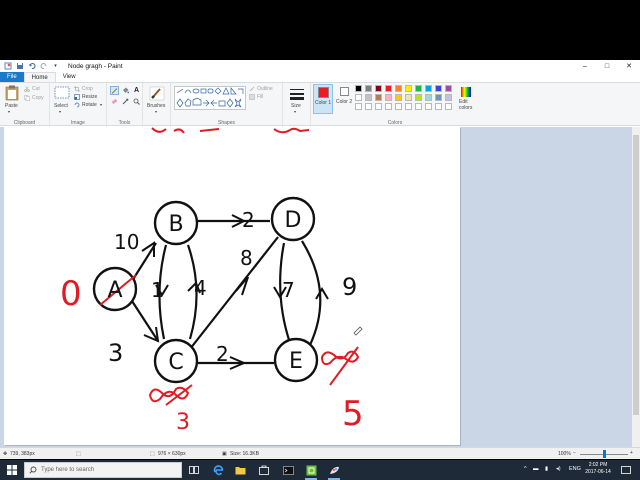  Describe the element at coordinates (77, 97) in the screenshot. I see `resize-icon` at that location.